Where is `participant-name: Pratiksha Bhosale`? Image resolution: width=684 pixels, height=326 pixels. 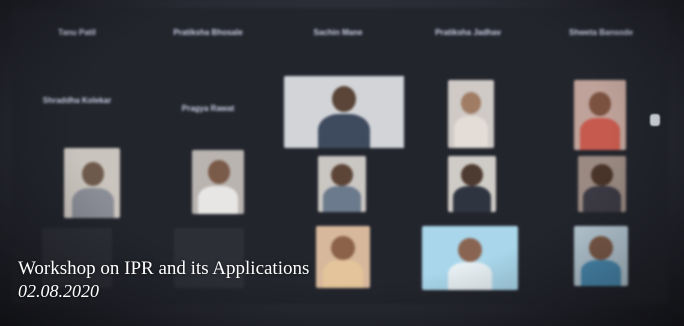 participant-name: Pratiksha Bhosale is located at coordinates (208, 32).